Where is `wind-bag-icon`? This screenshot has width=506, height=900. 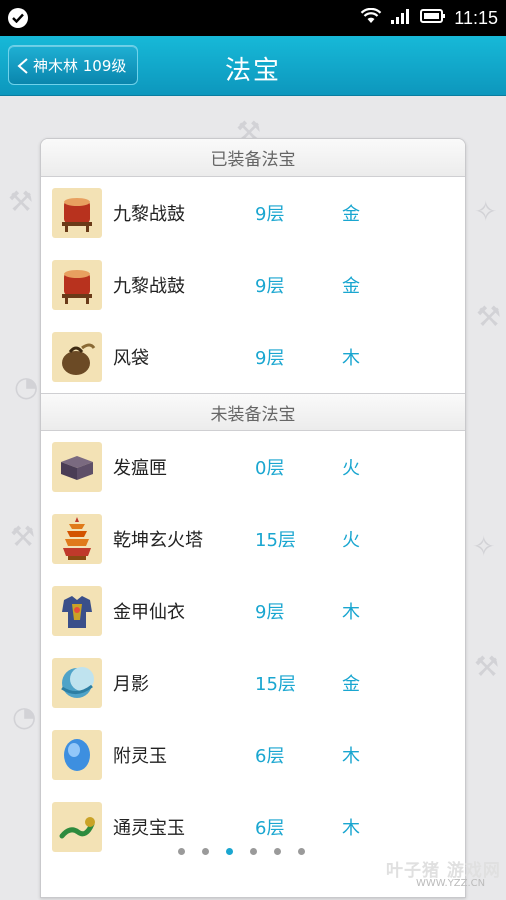
wind-bag-icon is located at coordinates (77, 357).